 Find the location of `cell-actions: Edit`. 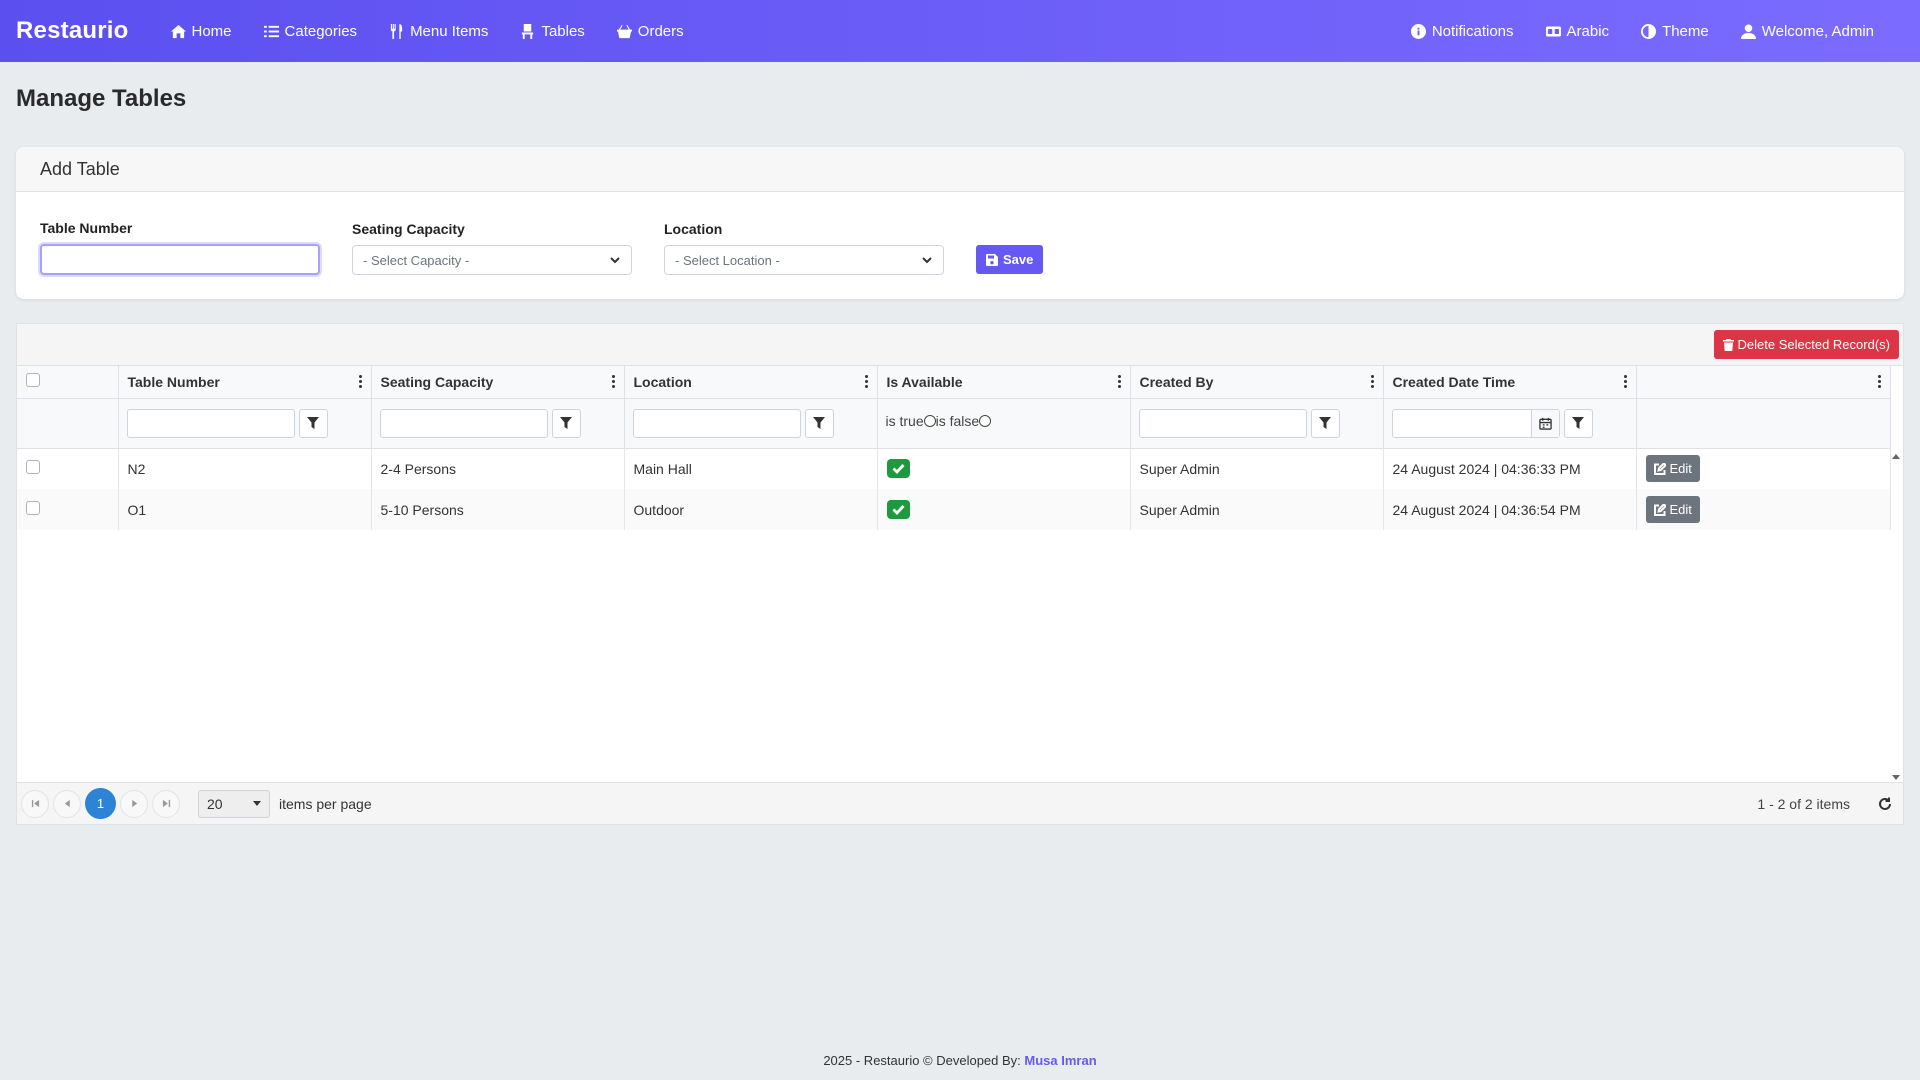

cell-actions: Edit is located at coordinates (1763, 509).